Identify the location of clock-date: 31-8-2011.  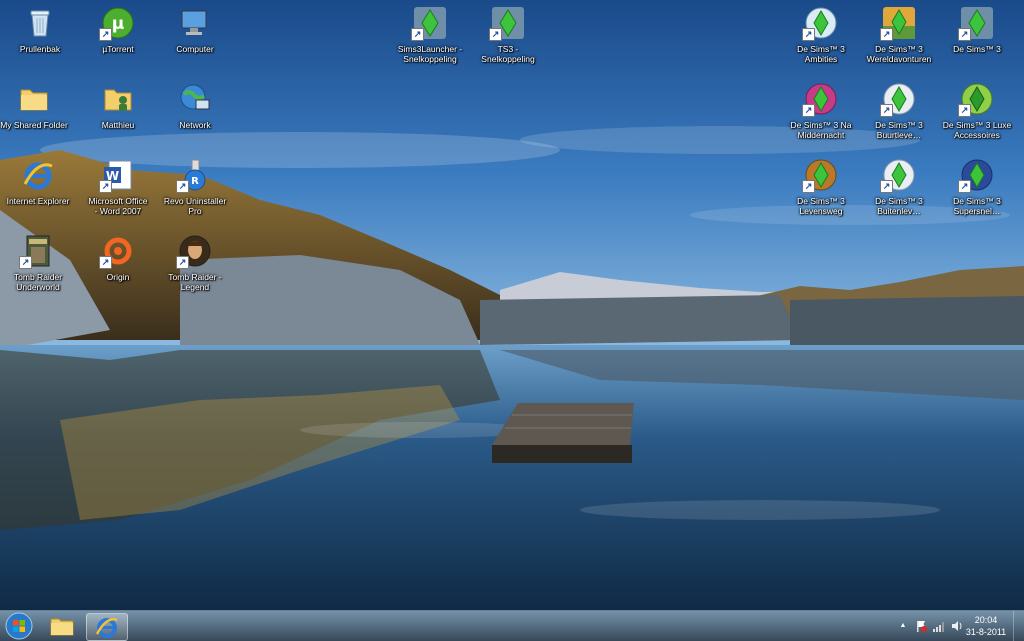
(986, 632).